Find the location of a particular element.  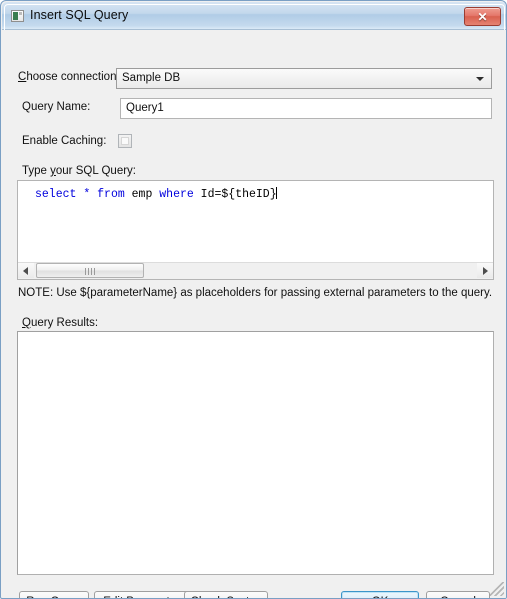

query-results-label-accel: Q is located at coordinates (26, 323).